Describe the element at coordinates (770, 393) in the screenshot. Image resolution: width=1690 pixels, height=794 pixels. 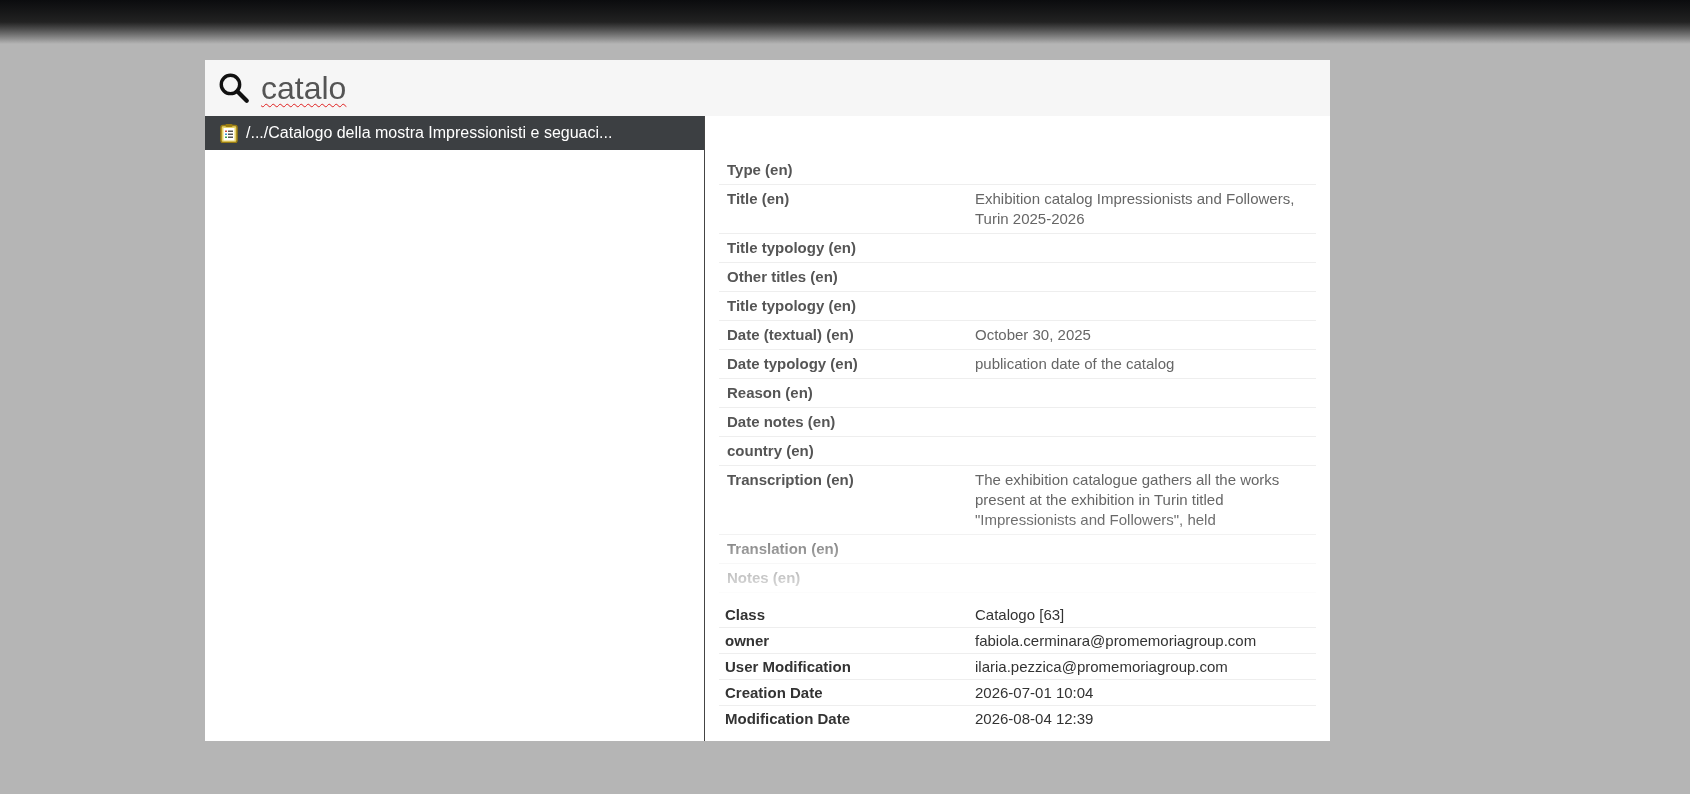
I see `field-label: Reason (en)` at that location.